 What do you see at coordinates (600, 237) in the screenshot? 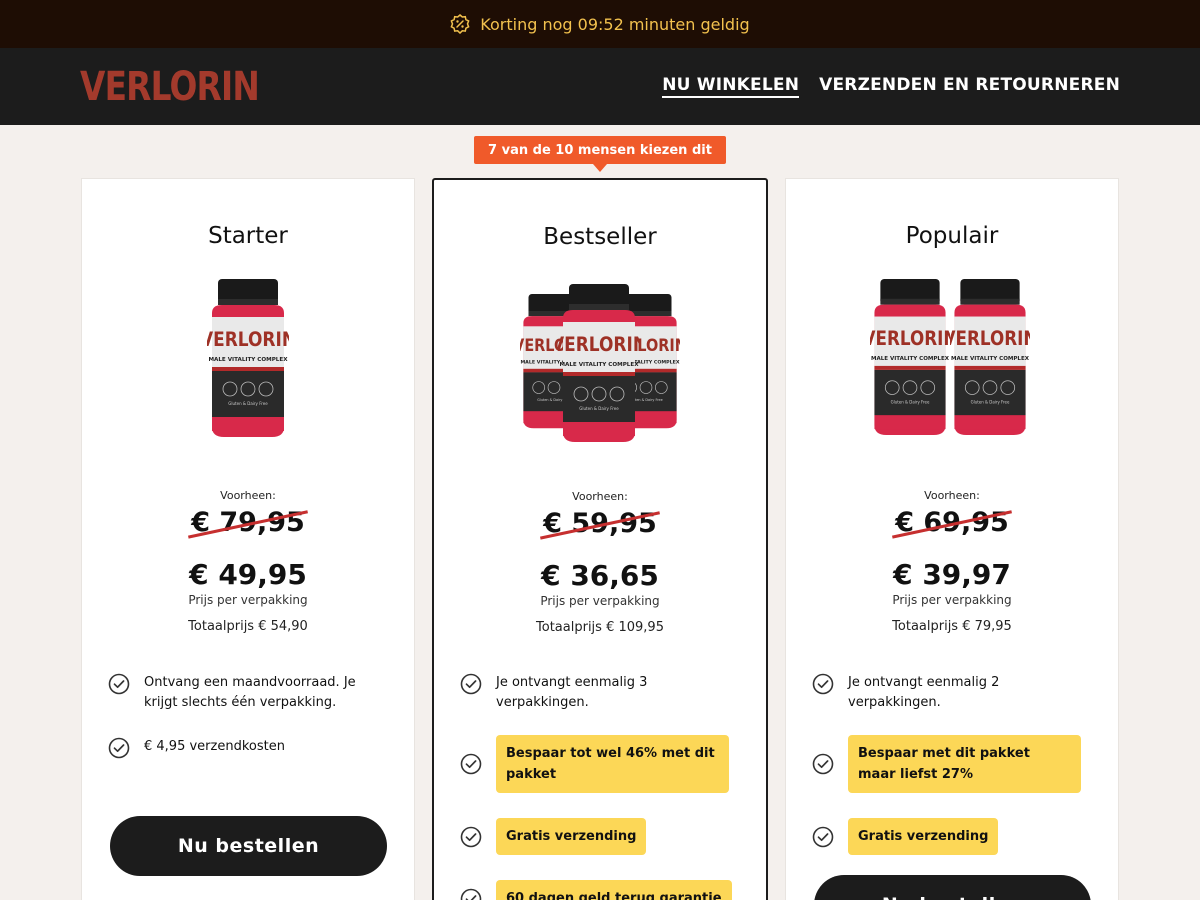
I see `plan-title: Bestseller` at bounding box center [600, 237].